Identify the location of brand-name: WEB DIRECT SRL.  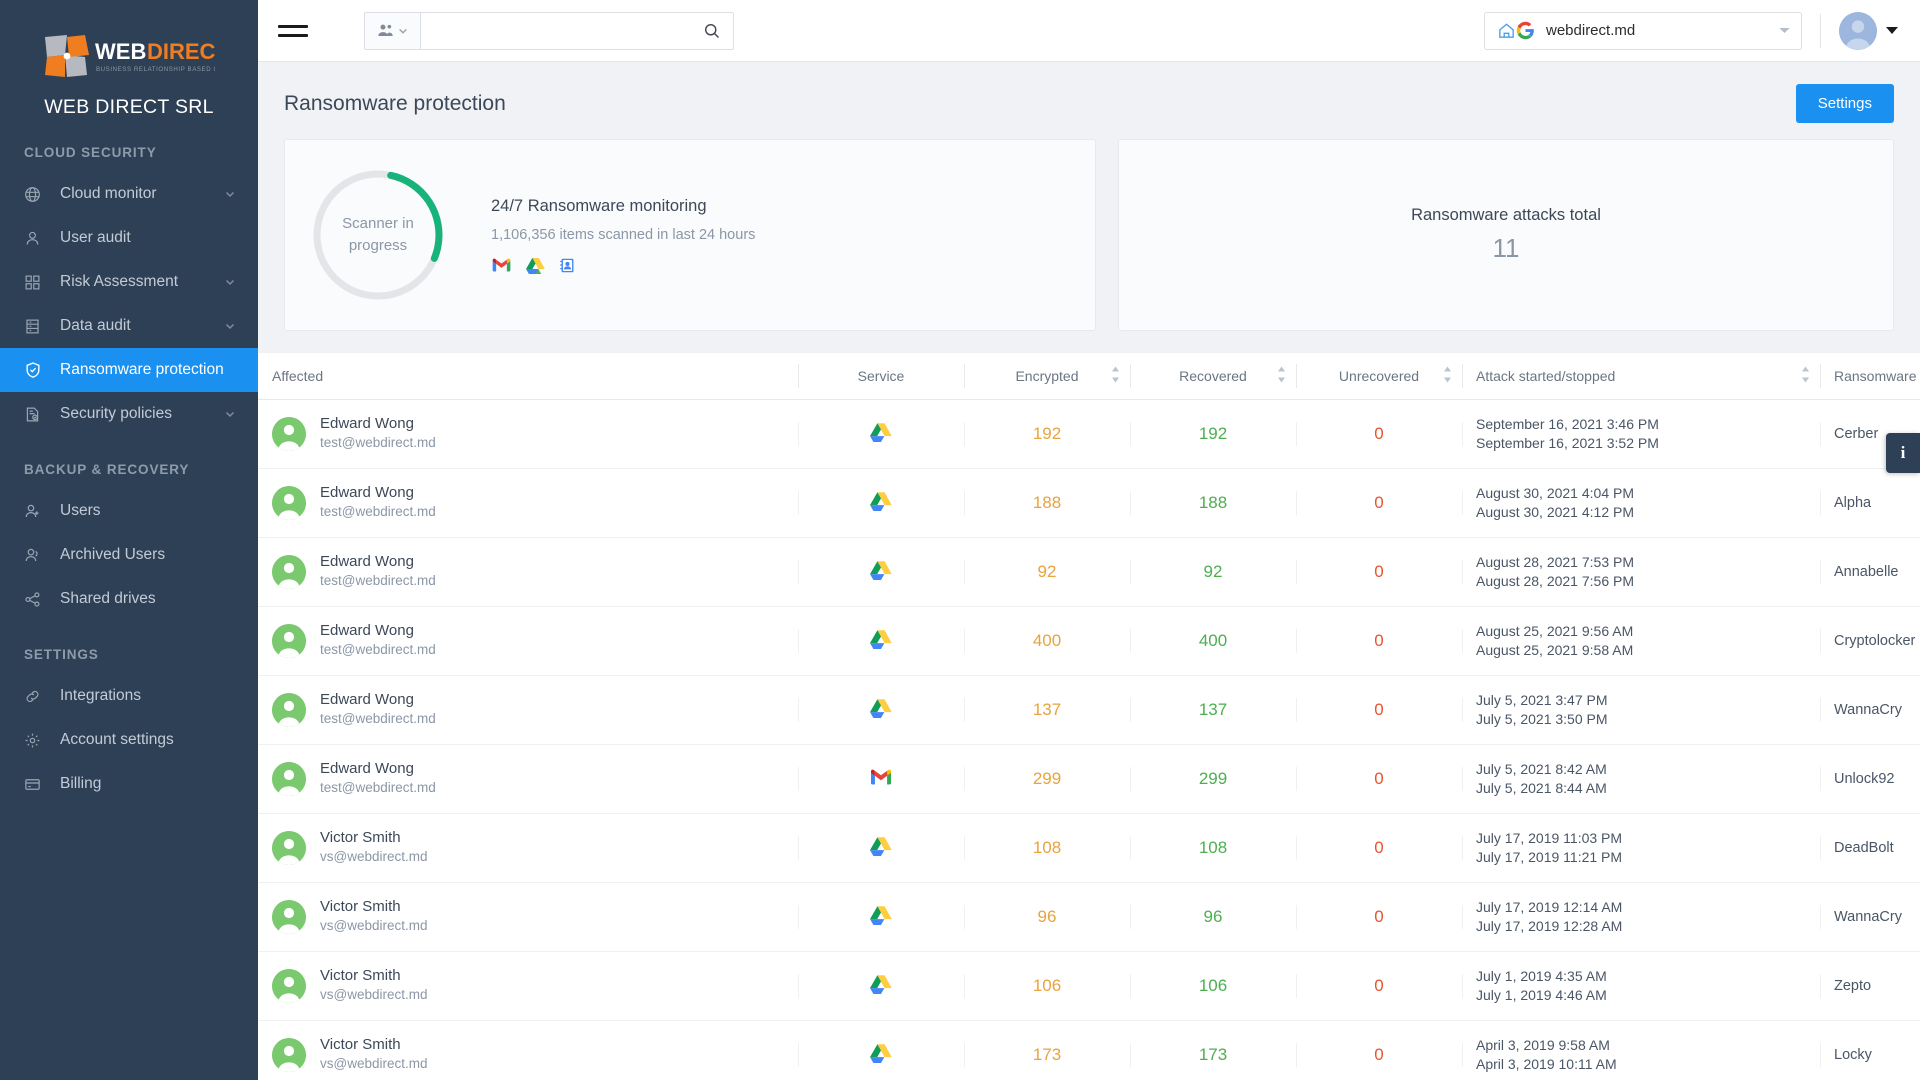
(129, 107).